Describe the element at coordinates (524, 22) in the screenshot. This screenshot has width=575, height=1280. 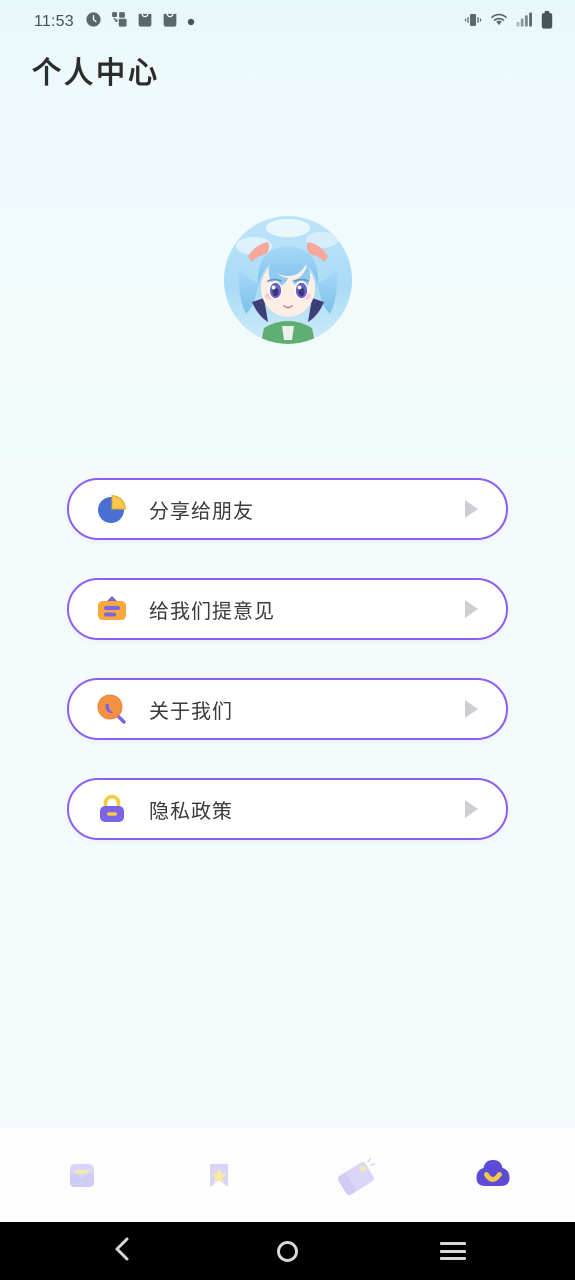
I see `signal-icon` at that location.